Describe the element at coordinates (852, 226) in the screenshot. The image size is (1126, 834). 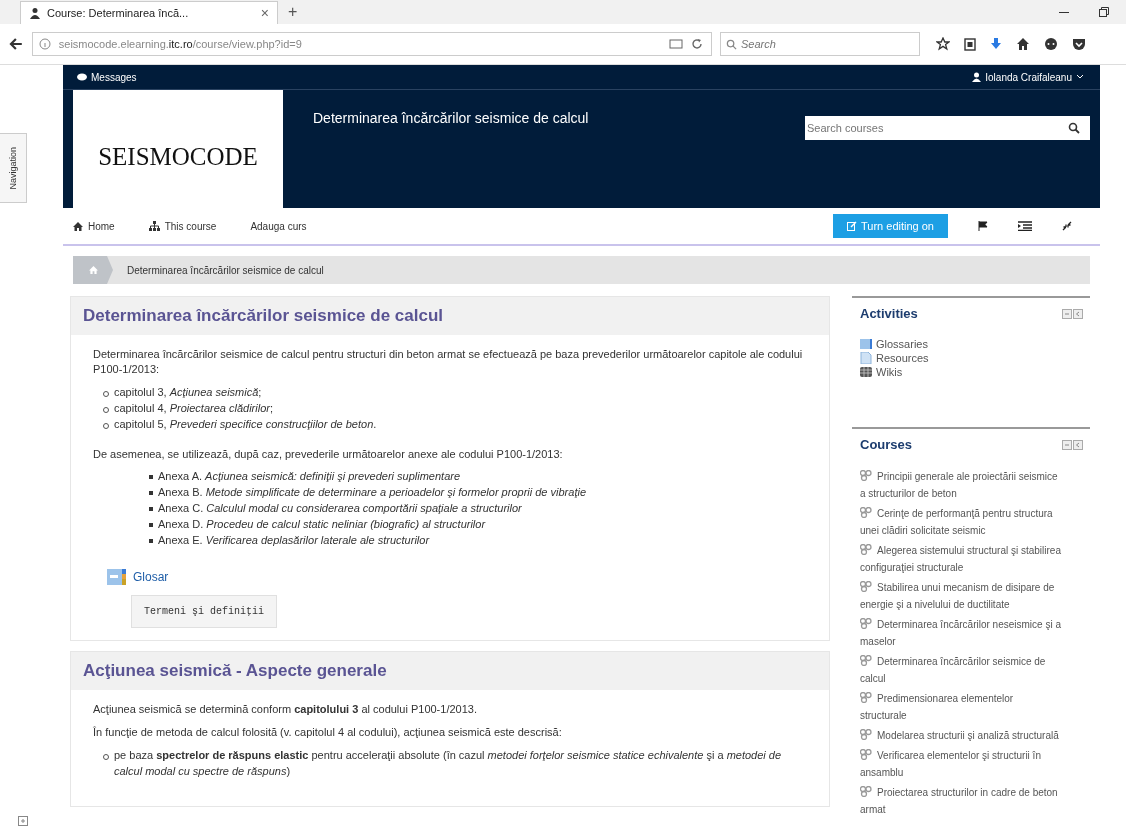
I see `edit-icon` at that location.